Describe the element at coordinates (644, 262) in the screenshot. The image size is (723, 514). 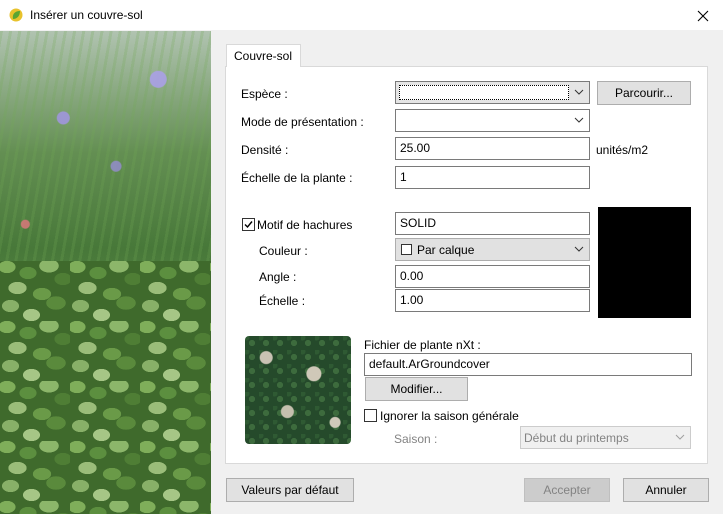
I see `hatch-preview-swatch` at that location.